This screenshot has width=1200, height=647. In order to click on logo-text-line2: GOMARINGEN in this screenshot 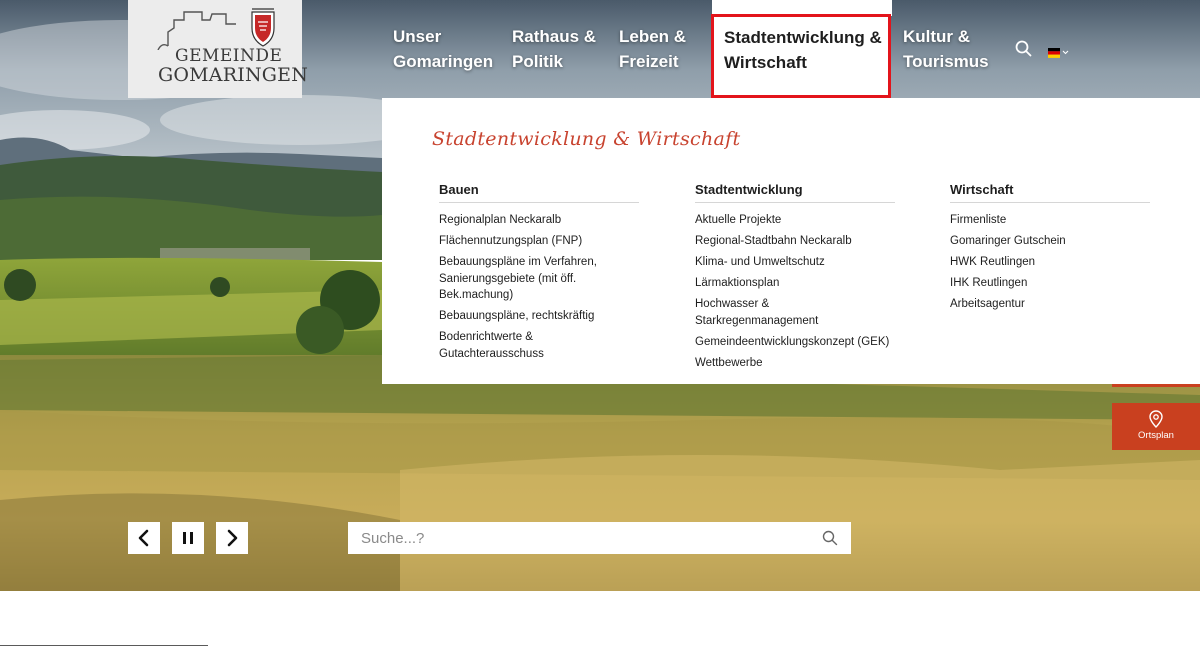, I will do `click(233, 75)`.